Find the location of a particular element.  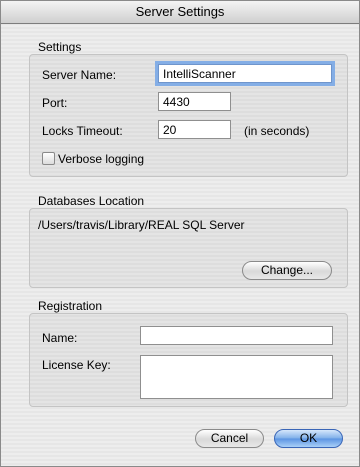

verbose-logging-label: Verbose logging is located at coordinates (101, 159).